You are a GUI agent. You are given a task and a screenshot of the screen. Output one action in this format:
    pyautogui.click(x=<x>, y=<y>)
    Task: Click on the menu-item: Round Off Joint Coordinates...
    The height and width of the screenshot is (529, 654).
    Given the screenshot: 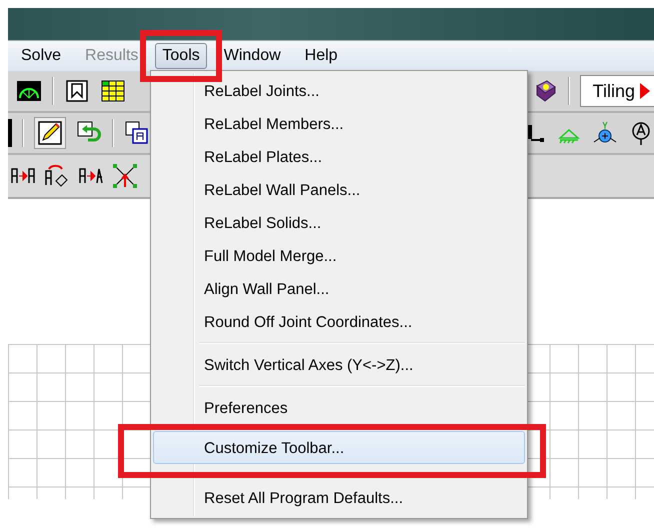 What is the action you would take?
    pyautogui.click(x=339, y=321)
    